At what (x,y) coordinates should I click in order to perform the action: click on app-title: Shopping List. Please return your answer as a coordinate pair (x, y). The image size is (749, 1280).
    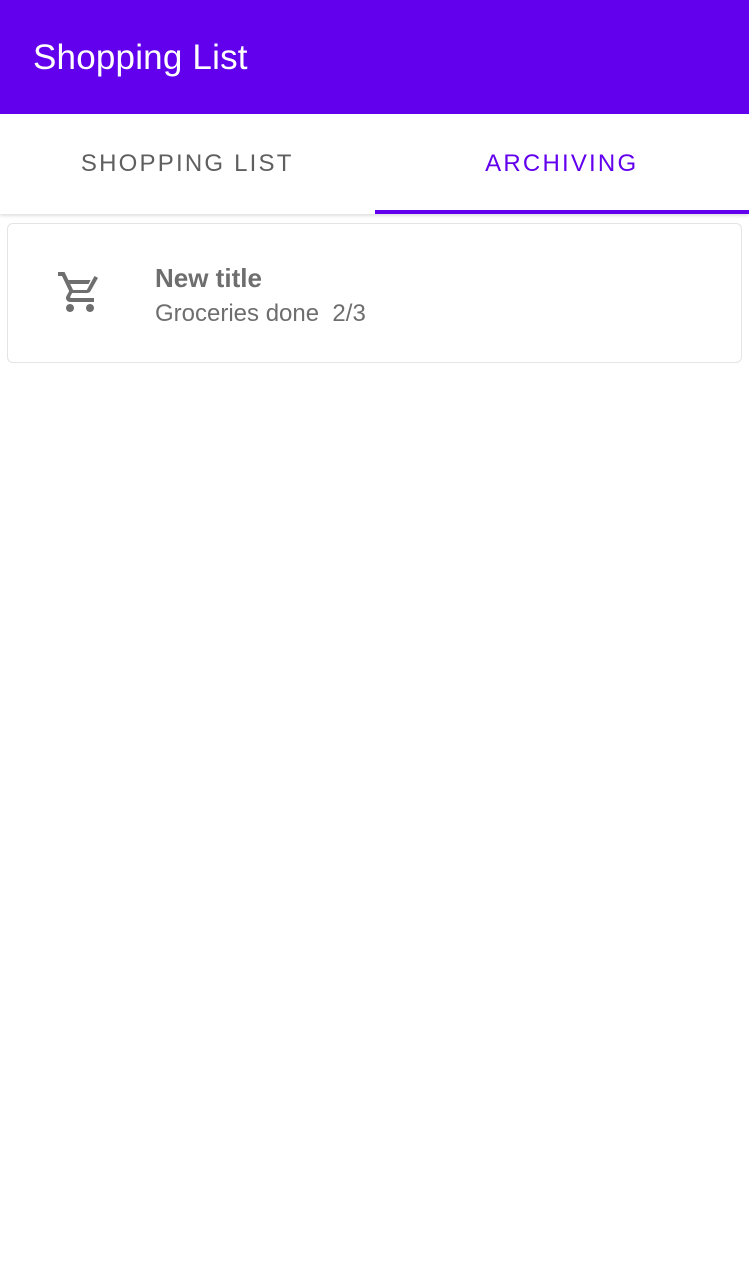
    Looking at the image, I should click on (140, 57).